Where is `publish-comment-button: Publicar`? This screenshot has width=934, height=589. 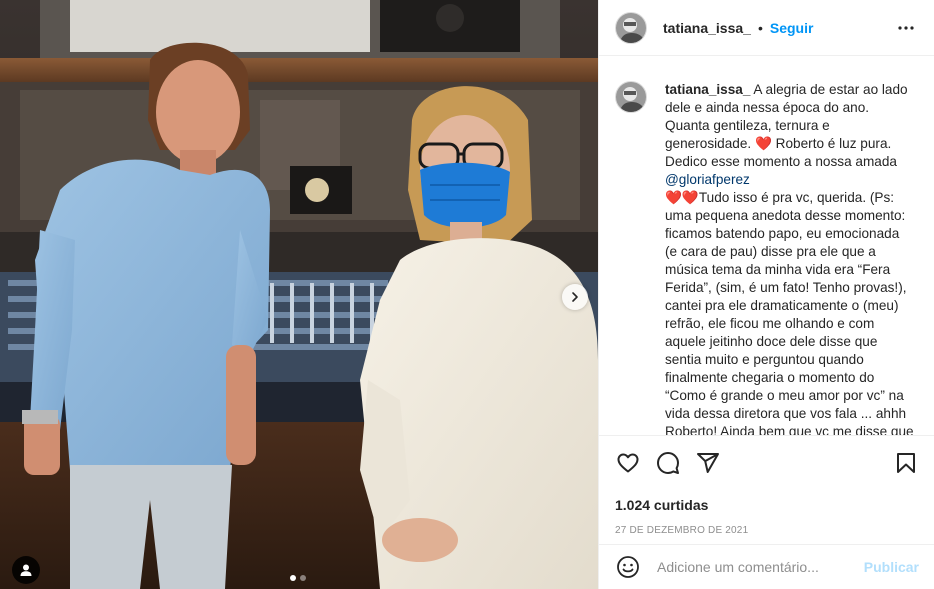 publish-comment-button: Publicar is located at coordinates (891, 567).